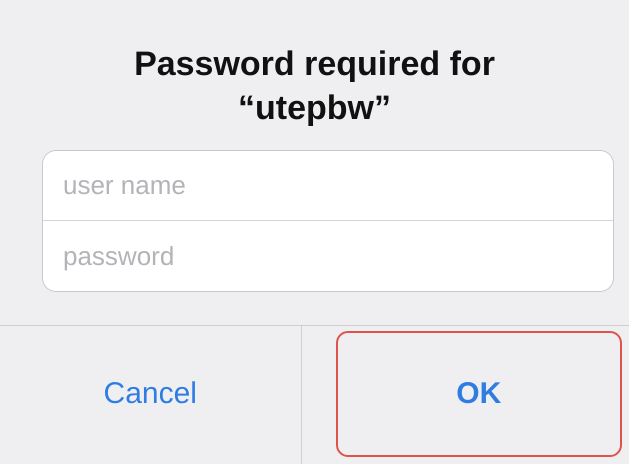 The image size is (629, 464). Describe the element at coordinates (314, 86) in the screenshot. I see `alert-title: Password required for “utepbw”` at that location.